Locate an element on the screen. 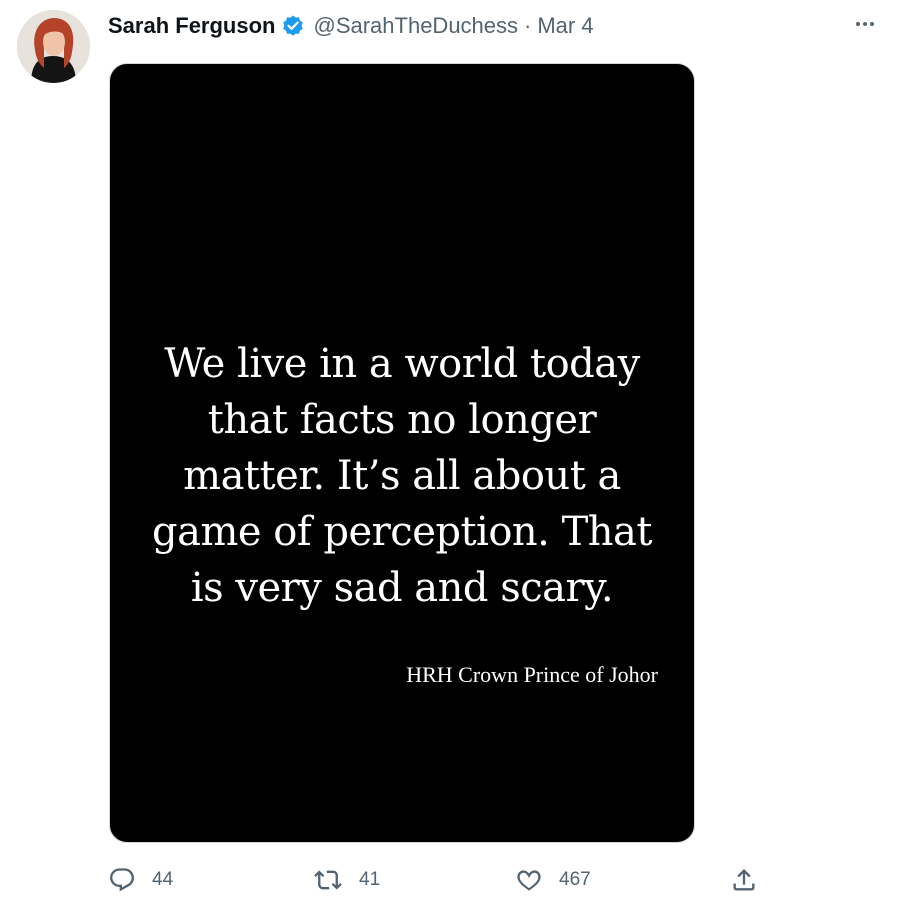  more-options-button is located at coordinates (865, 24).